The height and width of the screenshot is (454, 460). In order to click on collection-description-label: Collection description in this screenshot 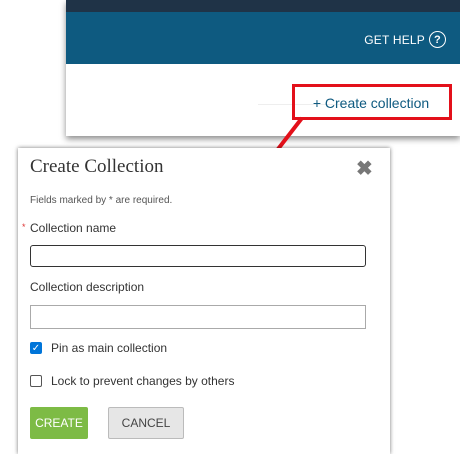, I will do `click(87, 287)`.